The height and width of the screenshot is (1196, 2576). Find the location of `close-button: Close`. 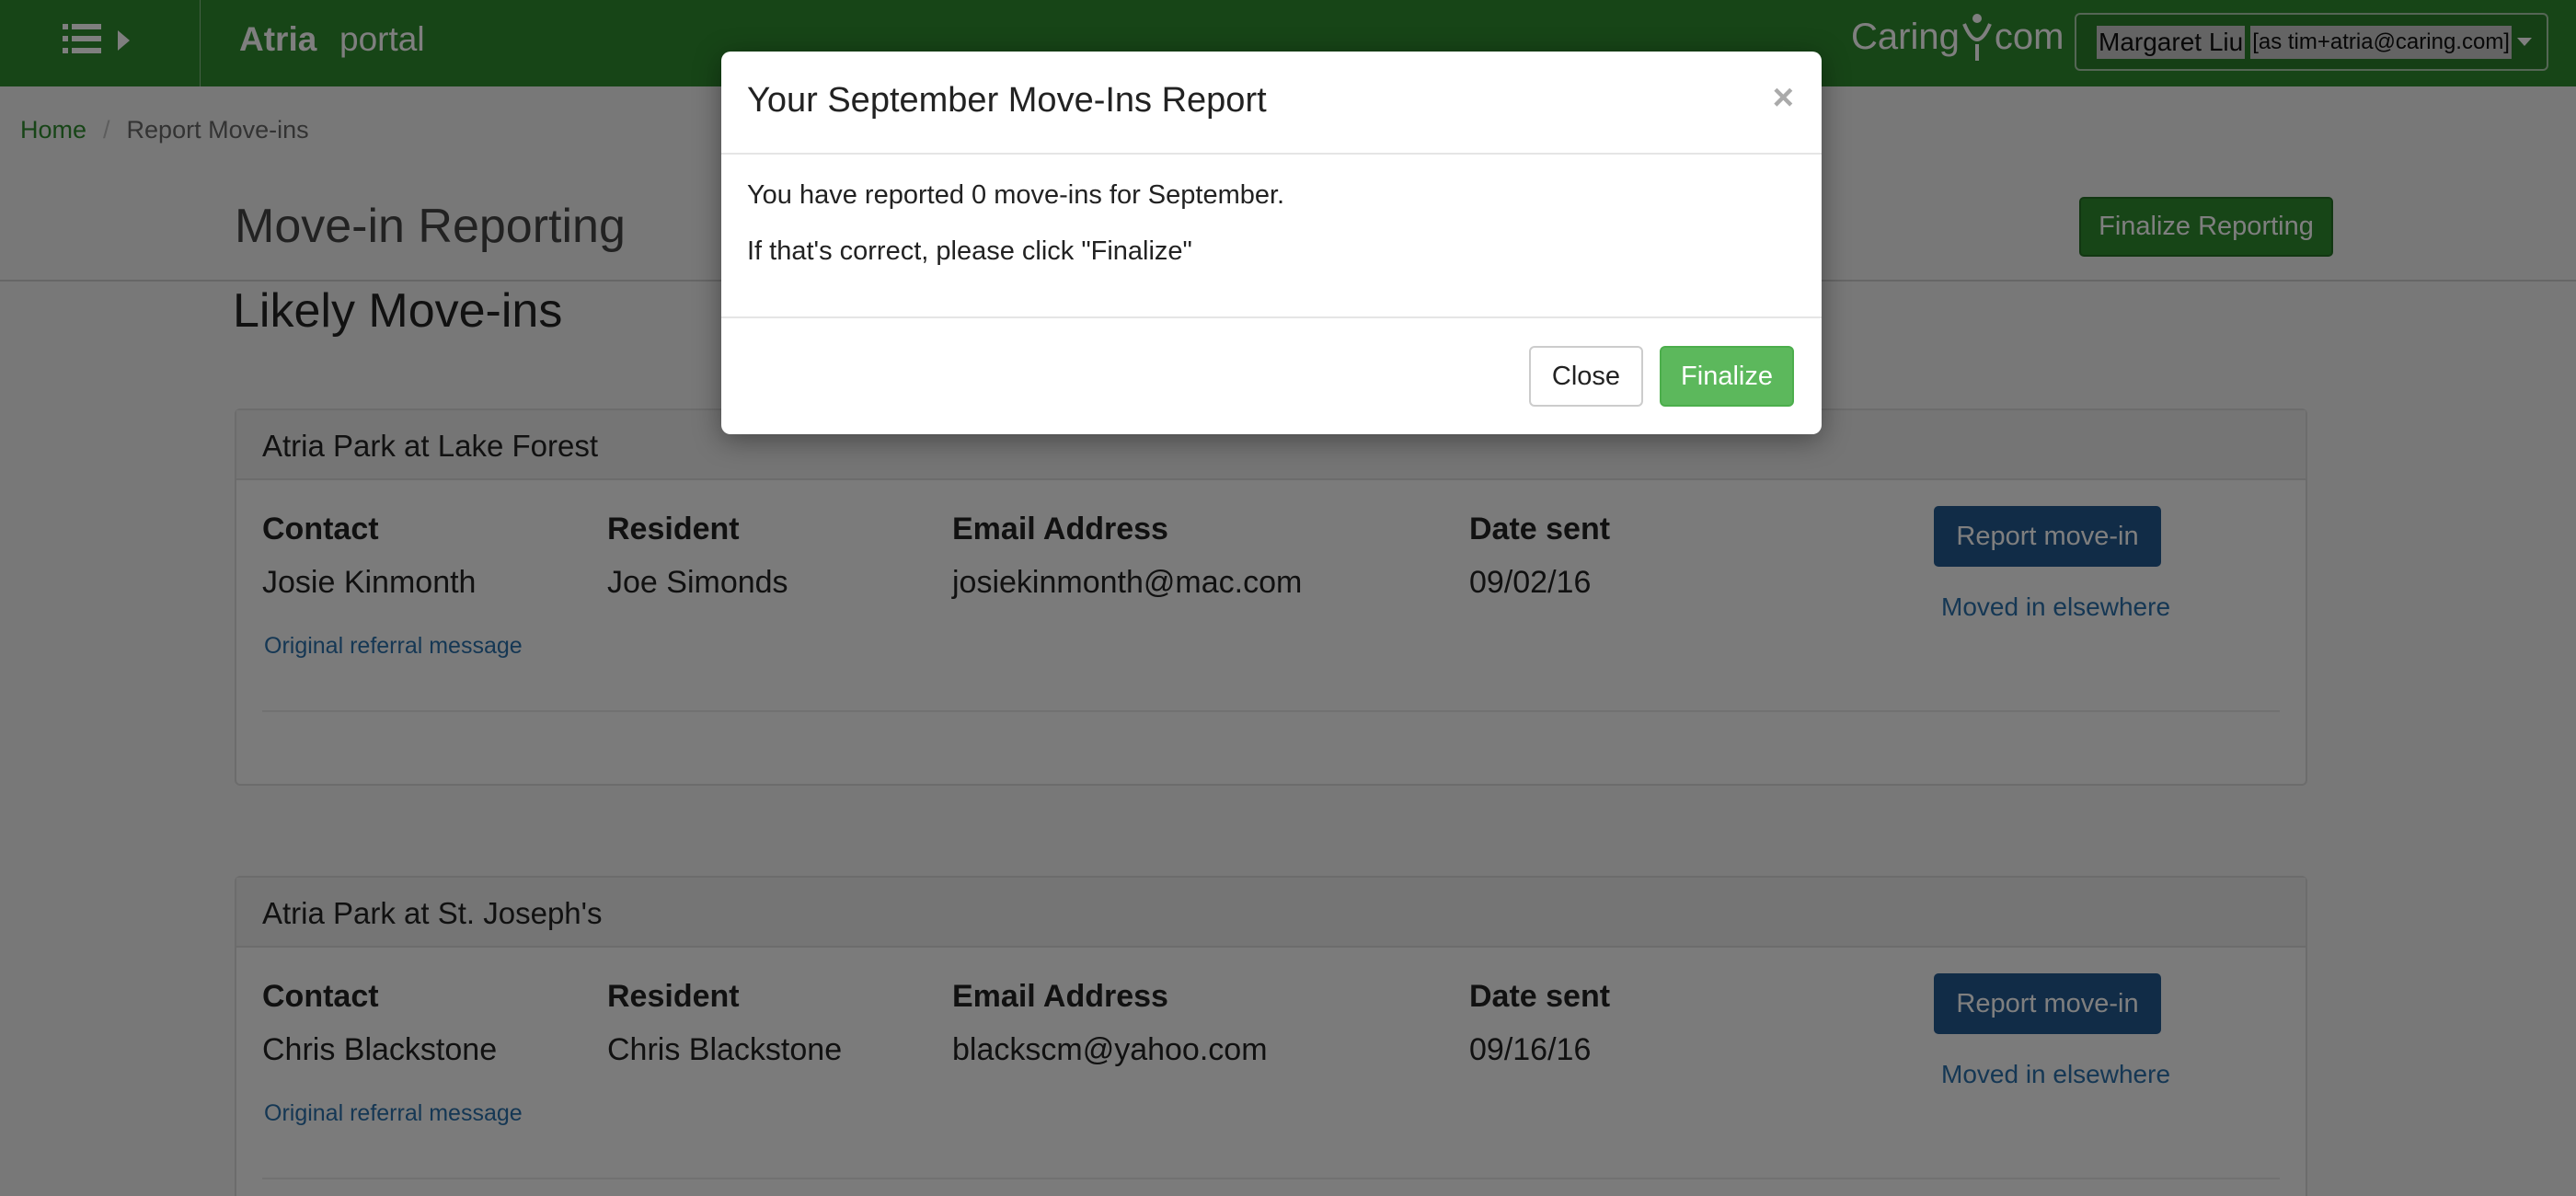

close-button: Close is located at coordinates (1586, 376).